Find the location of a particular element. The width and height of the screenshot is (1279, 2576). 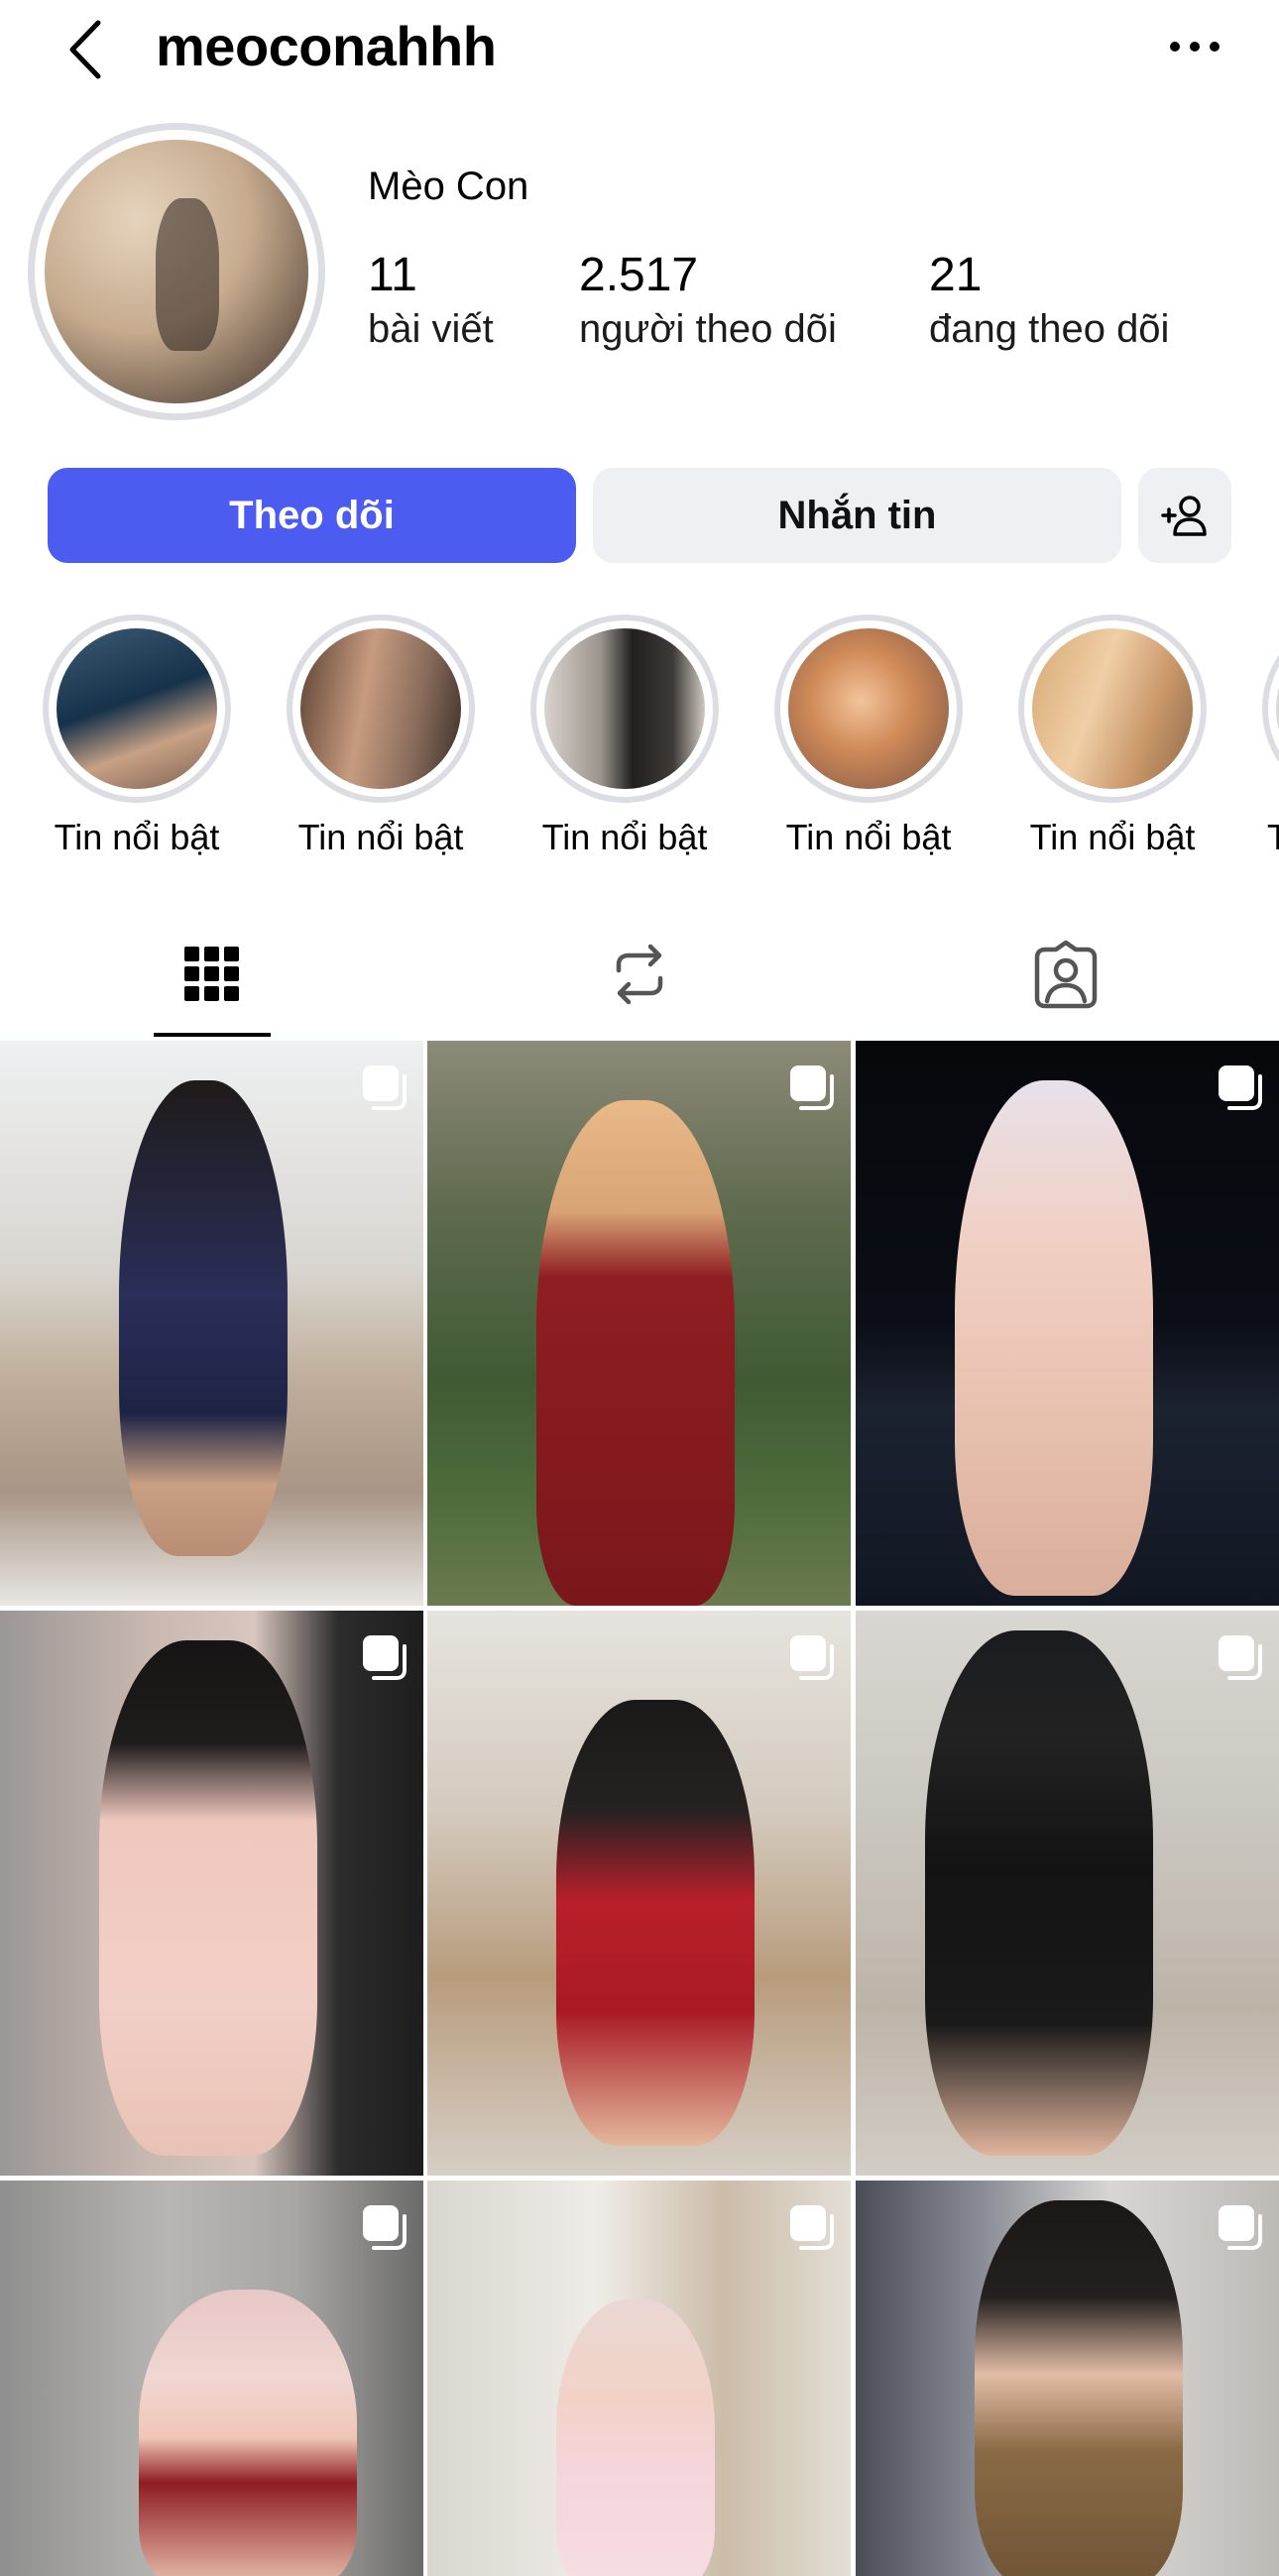

ellipsis-icon is located at coordinates (1195, 47).